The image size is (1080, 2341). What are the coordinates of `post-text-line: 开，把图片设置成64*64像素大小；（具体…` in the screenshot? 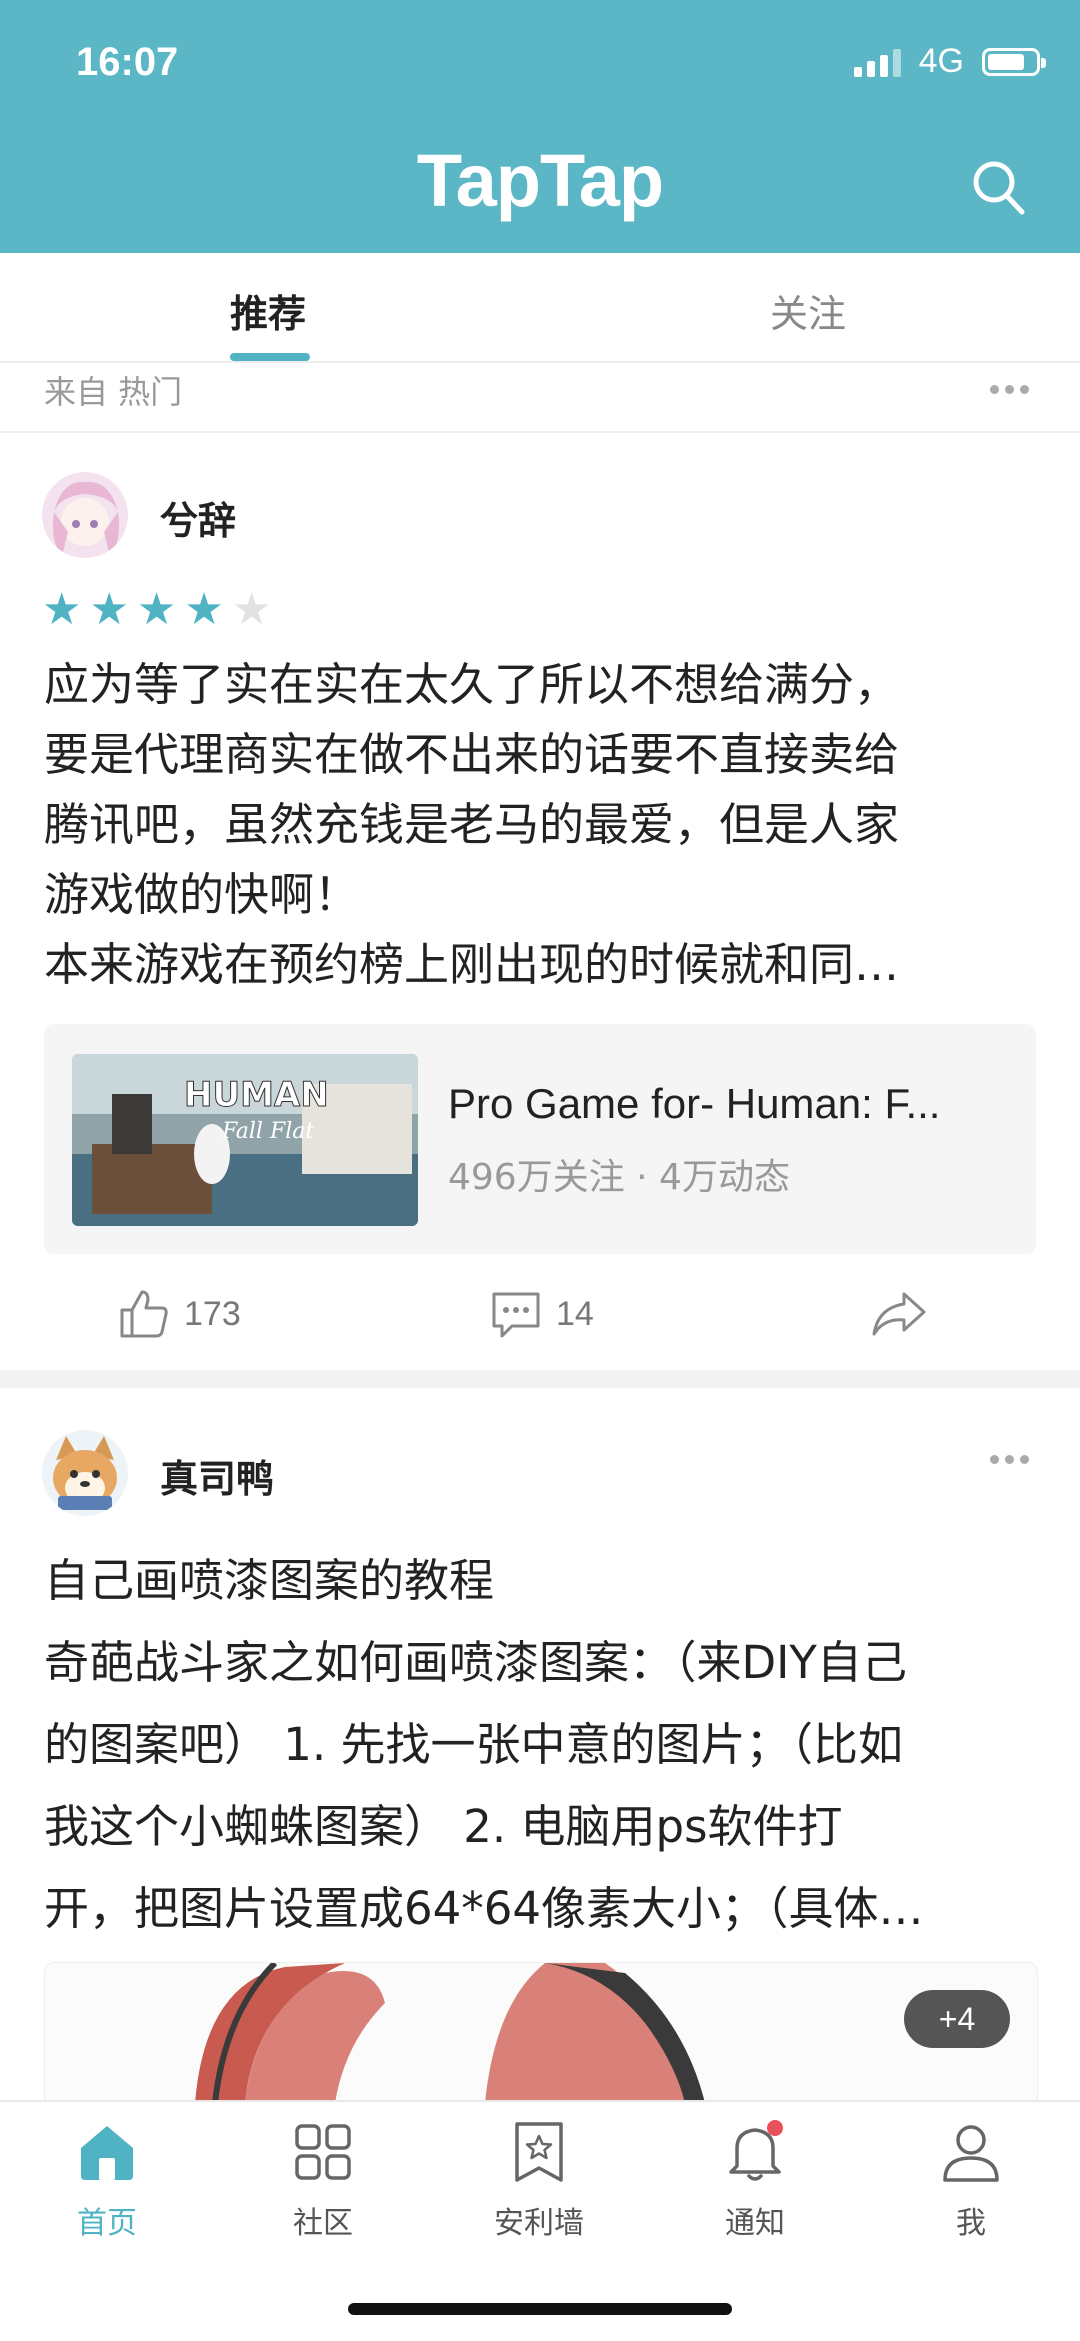 It's located at (484, 1908).